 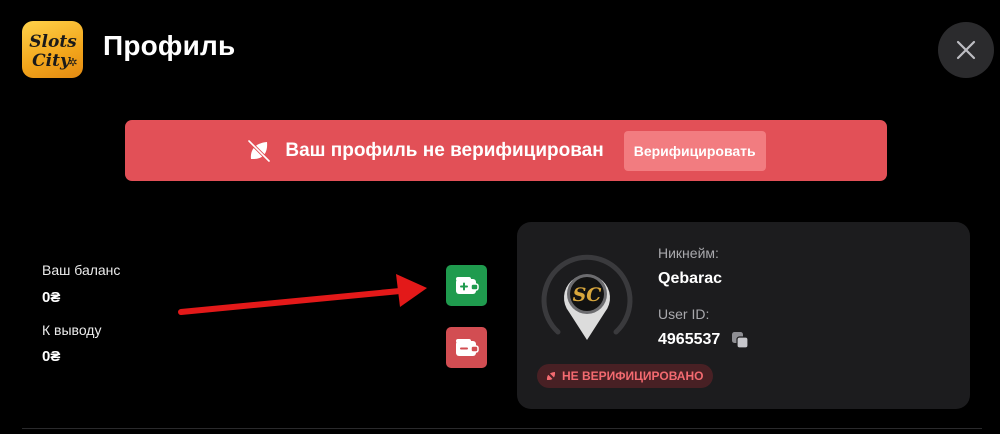 I want to click on withdrawable-label: К выводу, so click(x=72, y=330).